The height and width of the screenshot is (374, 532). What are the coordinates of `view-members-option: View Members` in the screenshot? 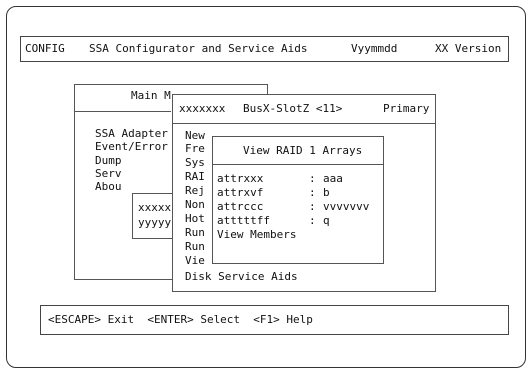 It's located at (256, 235).